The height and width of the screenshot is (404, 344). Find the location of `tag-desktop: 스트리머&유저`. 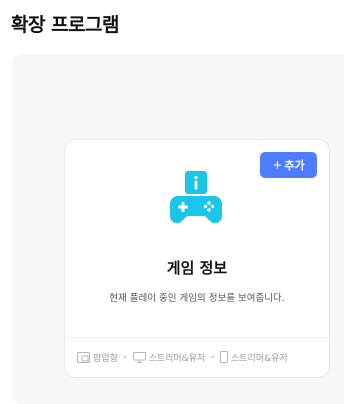

tag-desktop: 스트리머&유저 is located at coordinates (168, 357).